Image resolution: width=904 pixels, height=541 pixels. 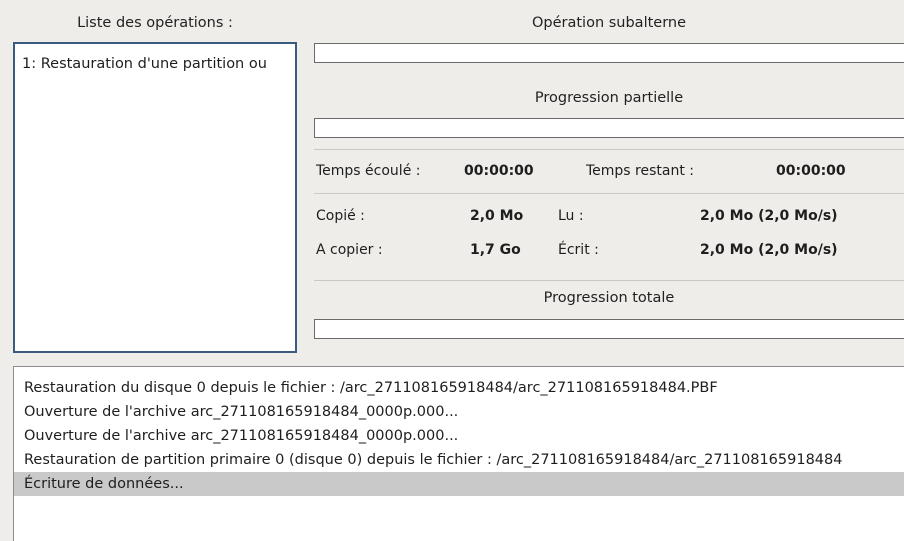 What do you see at coordinates (609, 298) in the screenshot?
I see `total-progress-header: Progression totale` at bounding box center [609, 298].